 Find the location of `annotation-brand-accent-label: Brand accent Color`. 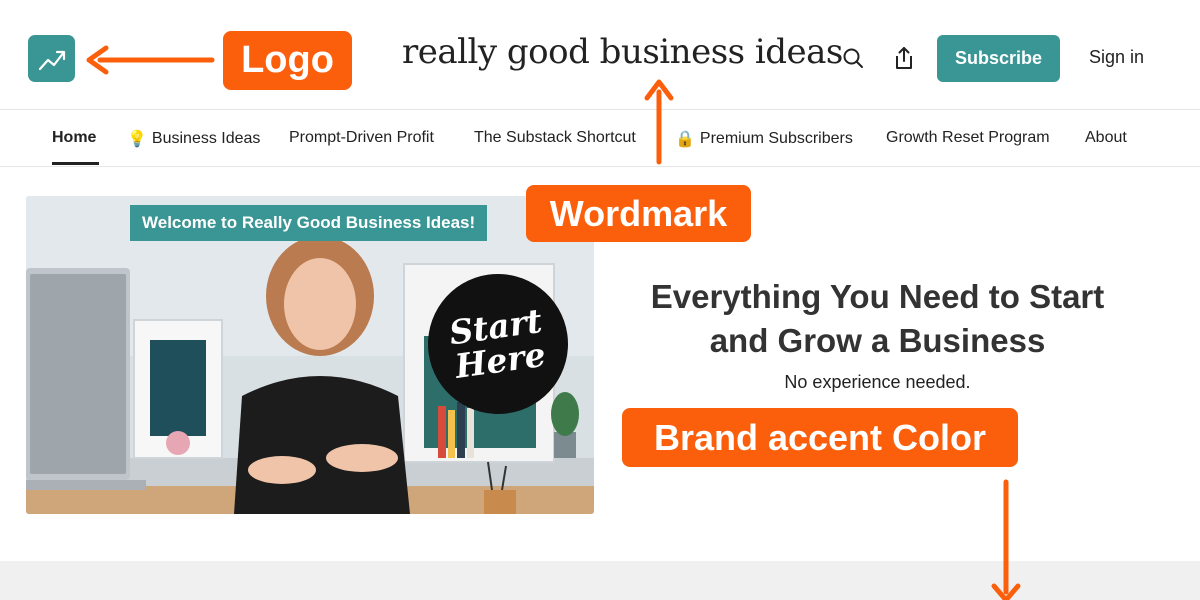

annotation-brand-accent-label: Brand accent Color is located at coordinates (820, 437).